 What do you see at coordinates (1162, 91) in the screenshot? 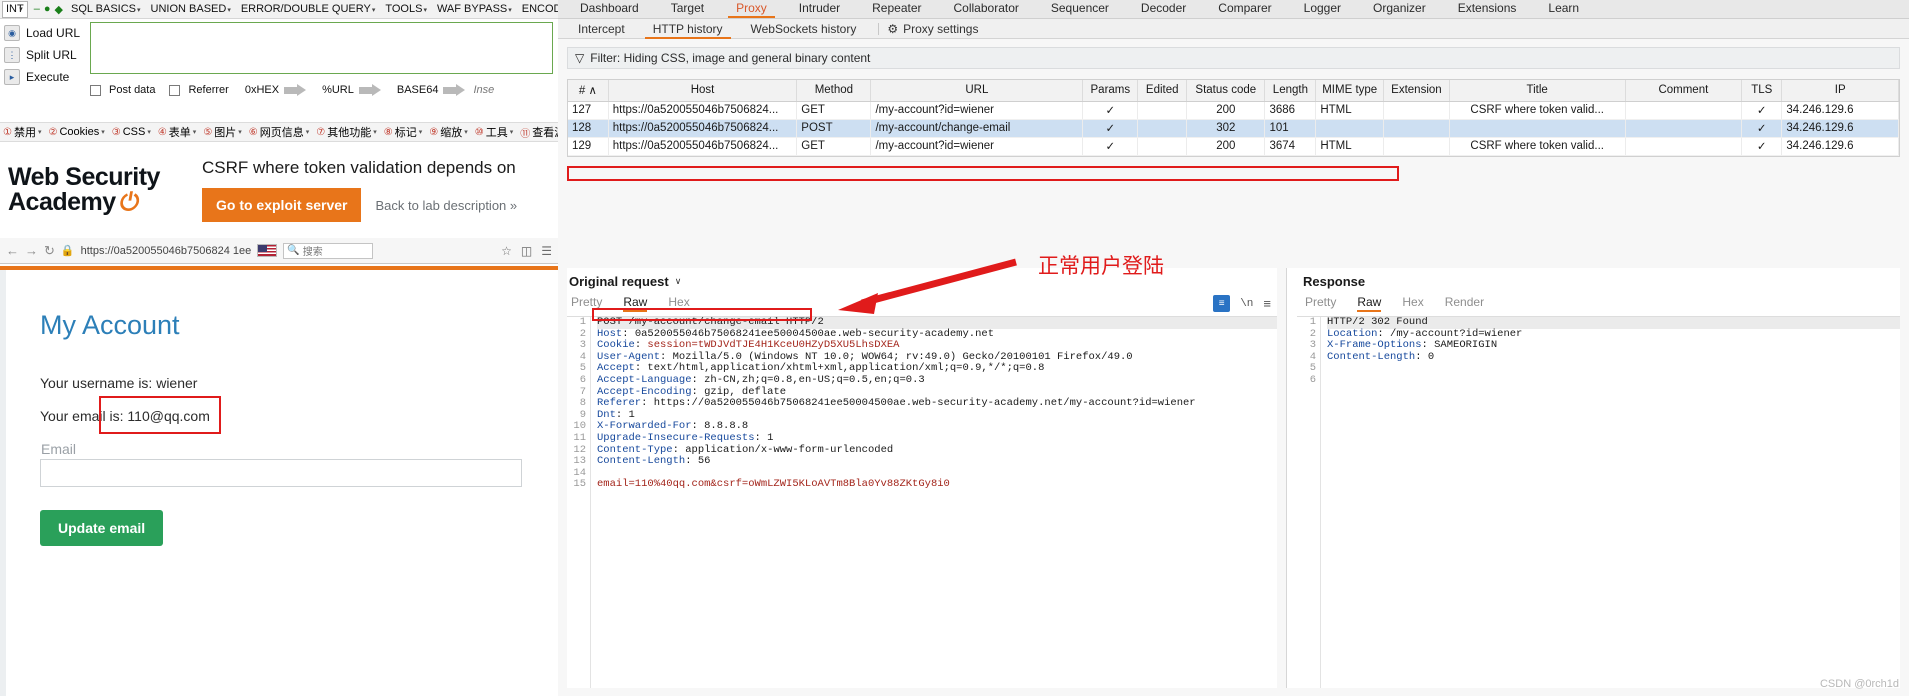
I see `col-edited: Edited` at bounding box center [1162, 91].